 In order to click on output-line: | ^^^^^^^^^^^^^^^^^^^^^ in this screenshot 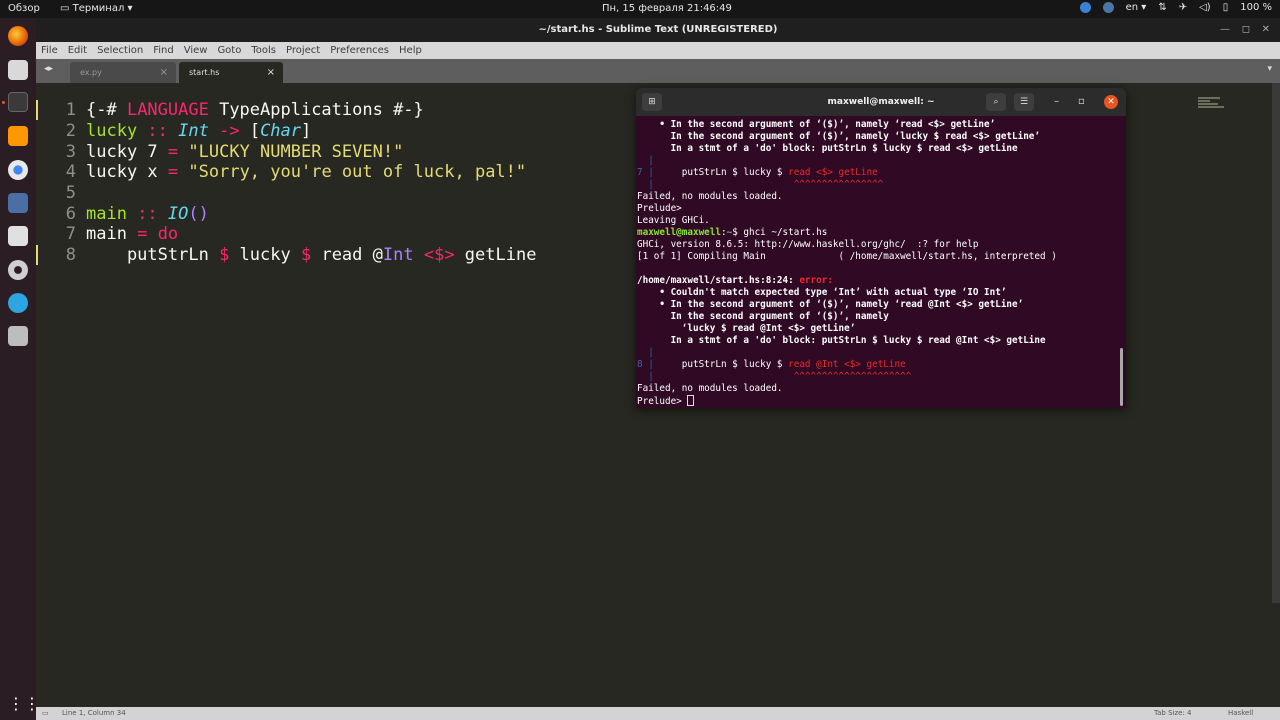, I will do `click(774, 376)`.